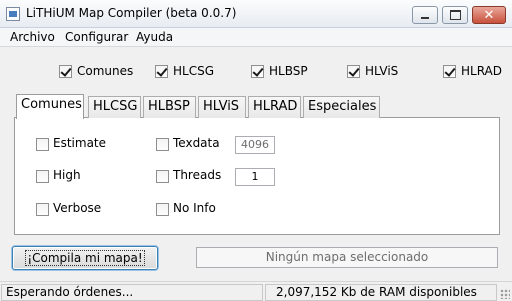 Image resolution: width=512 pixels, height=301 pixels. I want to click on texdata-label: Texdata, so click(196, 143).